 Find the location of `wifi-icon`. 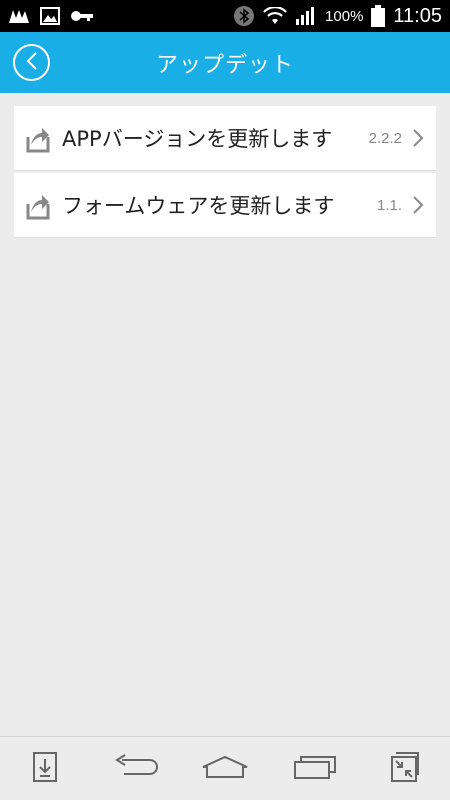

wifi-icon is located at coordinates (275, 16).